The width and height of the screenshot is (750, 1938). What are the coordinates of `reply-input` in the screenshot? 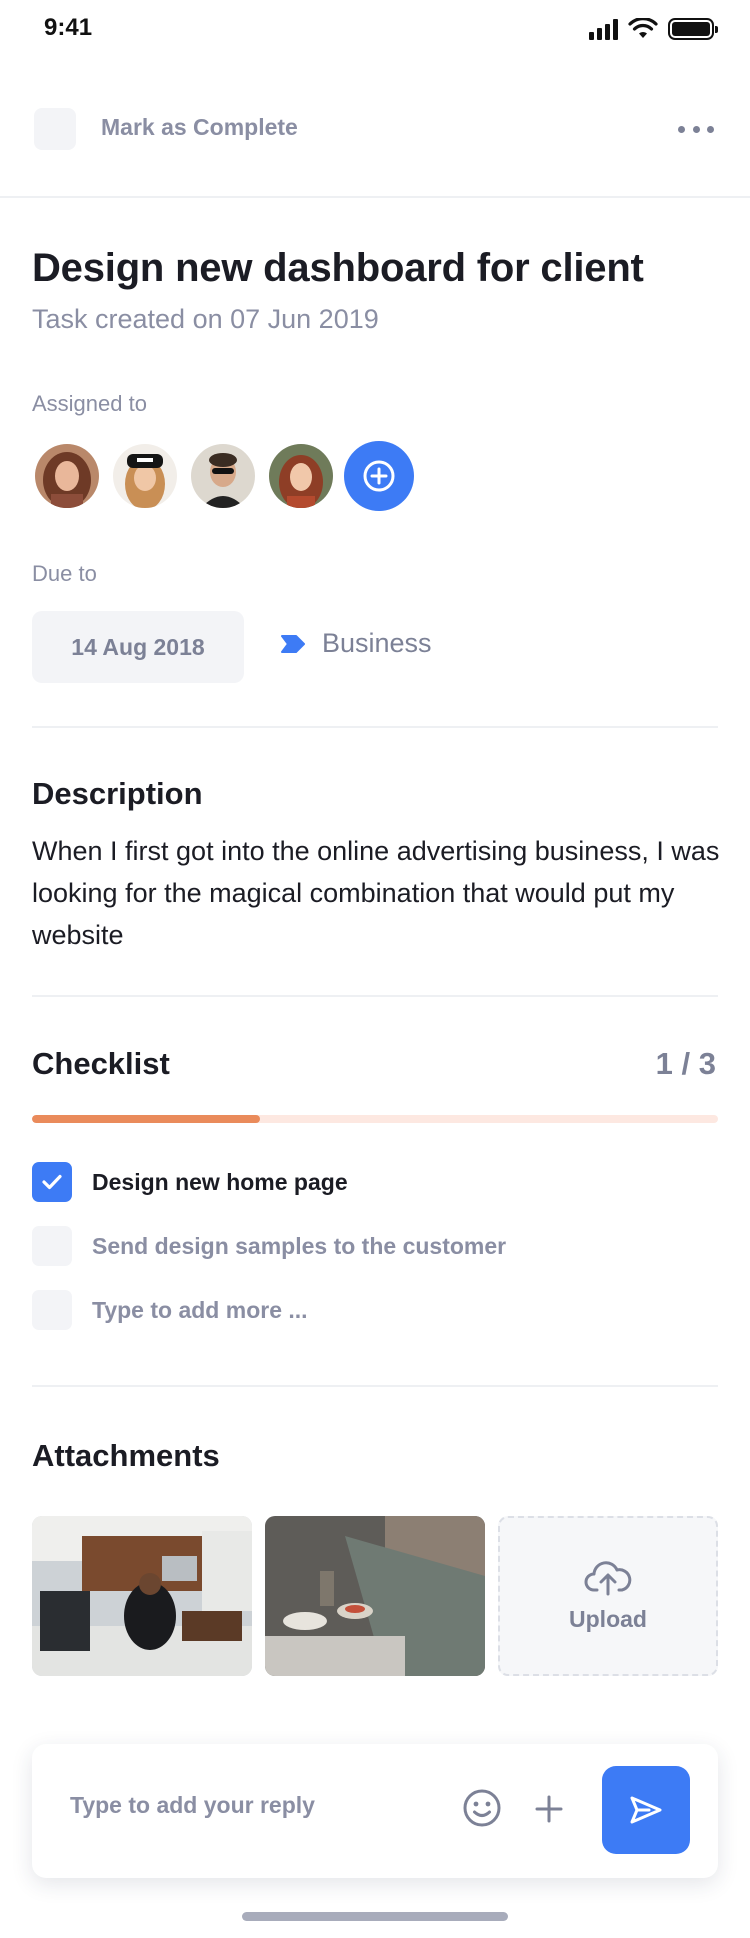 It's located at (260, 1805).